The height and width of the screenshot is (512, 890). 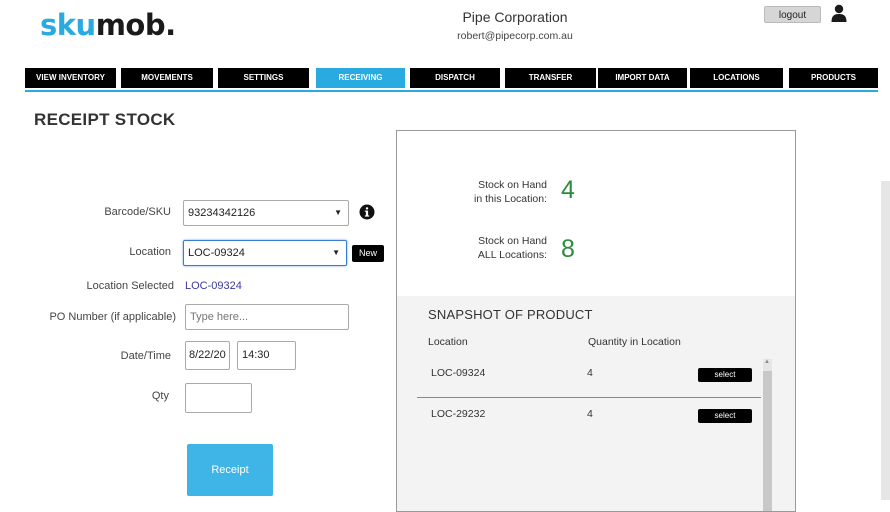 What do you see at coordinates (368, 253) in the screenshot?
I see `new-location-button: New` at bounding box center [368, 253].